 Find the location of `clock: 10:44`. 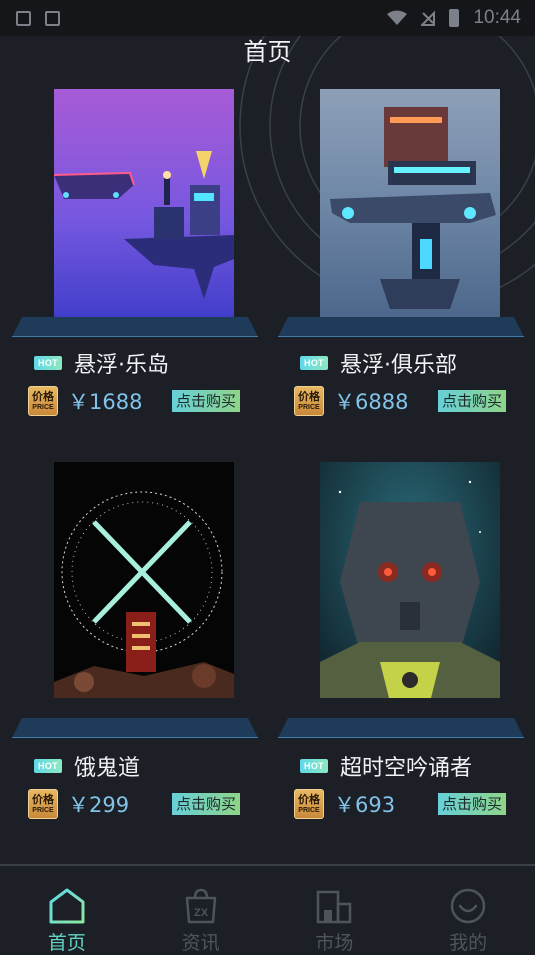

clock: 10:44 is located at coordinates (497, 17).